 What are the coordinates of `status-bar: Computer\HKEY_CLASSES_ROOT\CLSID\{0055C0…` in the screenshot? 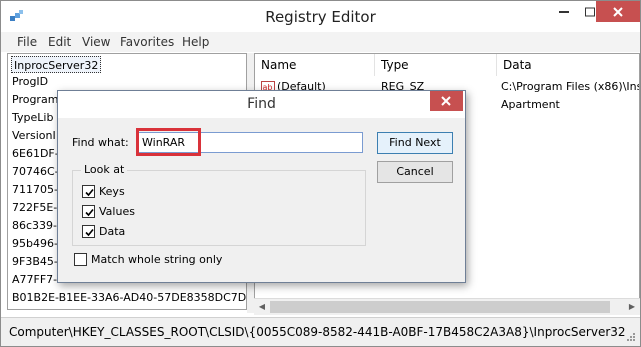 It's located at (320, 331).